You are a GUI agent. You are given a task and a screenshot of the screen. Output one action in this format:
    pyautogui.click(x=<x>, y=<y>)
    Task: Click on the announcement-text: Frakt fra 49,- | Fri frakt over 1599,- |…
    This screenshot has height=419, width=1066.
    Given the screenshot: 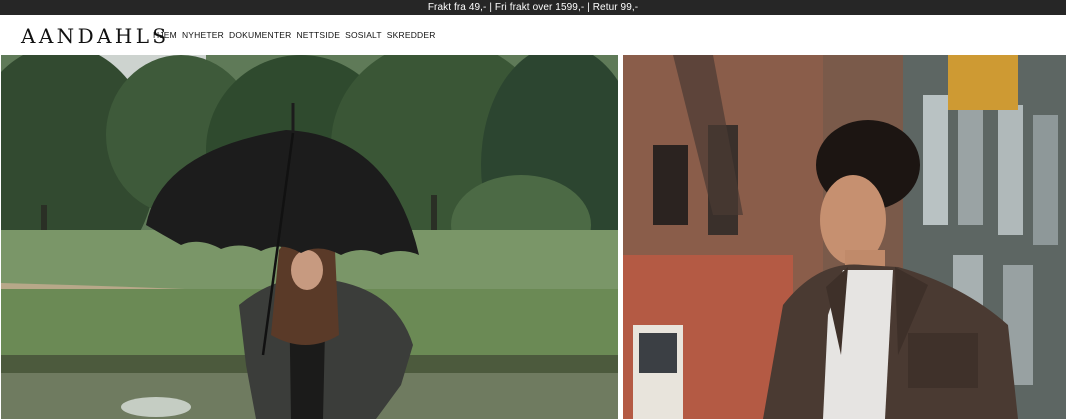 What is the action you would take?
    pyautogui.click(x=533, y=7)
    